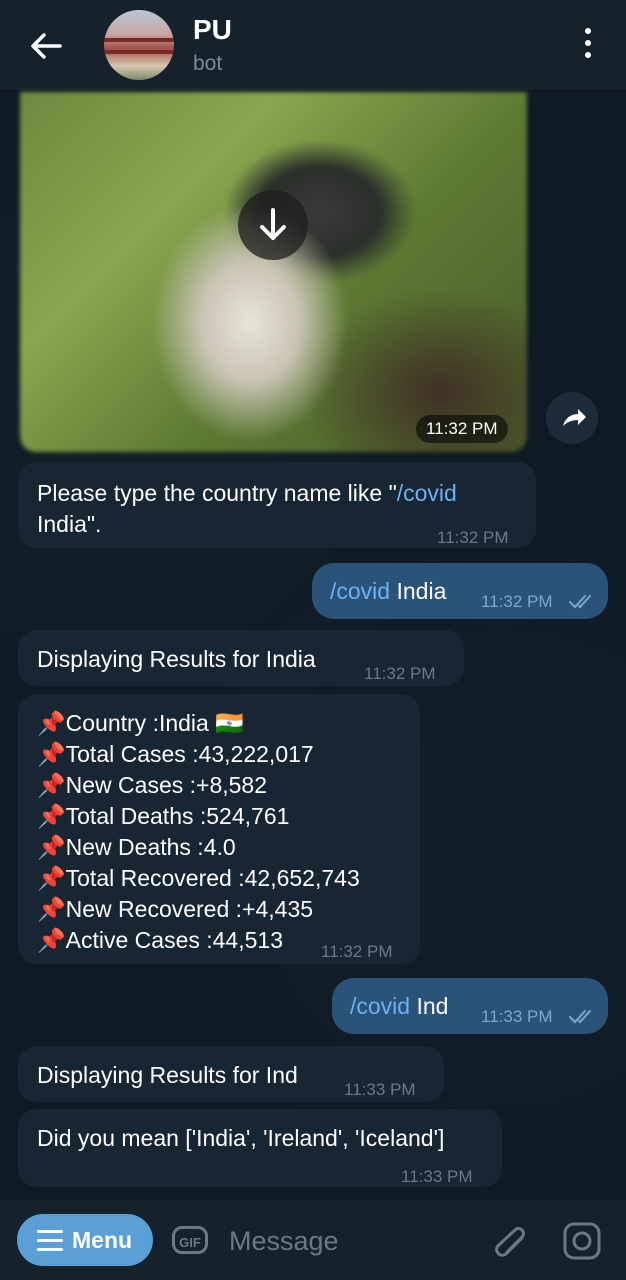 Image resolution: width=626 pixels, height=1280 pixels. Describe the element at coordinates (167, 1075) in the screenshot. I see `message-text: Displaying Results for Ind` at that location.